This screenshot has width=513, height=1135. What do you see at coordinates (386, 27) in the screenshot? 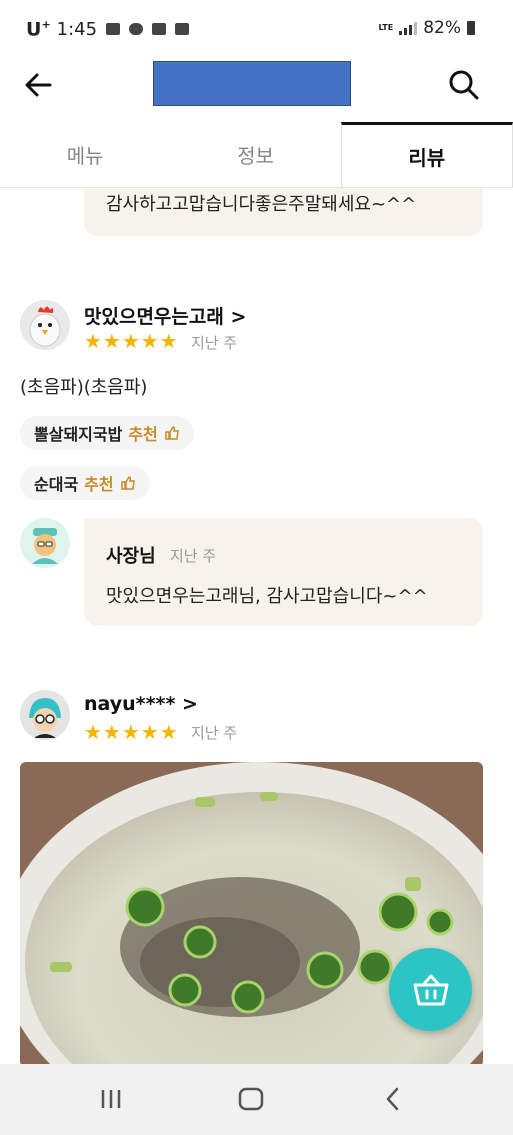
I see `lte-indicator: LTE` at bounding box center [386, 27].